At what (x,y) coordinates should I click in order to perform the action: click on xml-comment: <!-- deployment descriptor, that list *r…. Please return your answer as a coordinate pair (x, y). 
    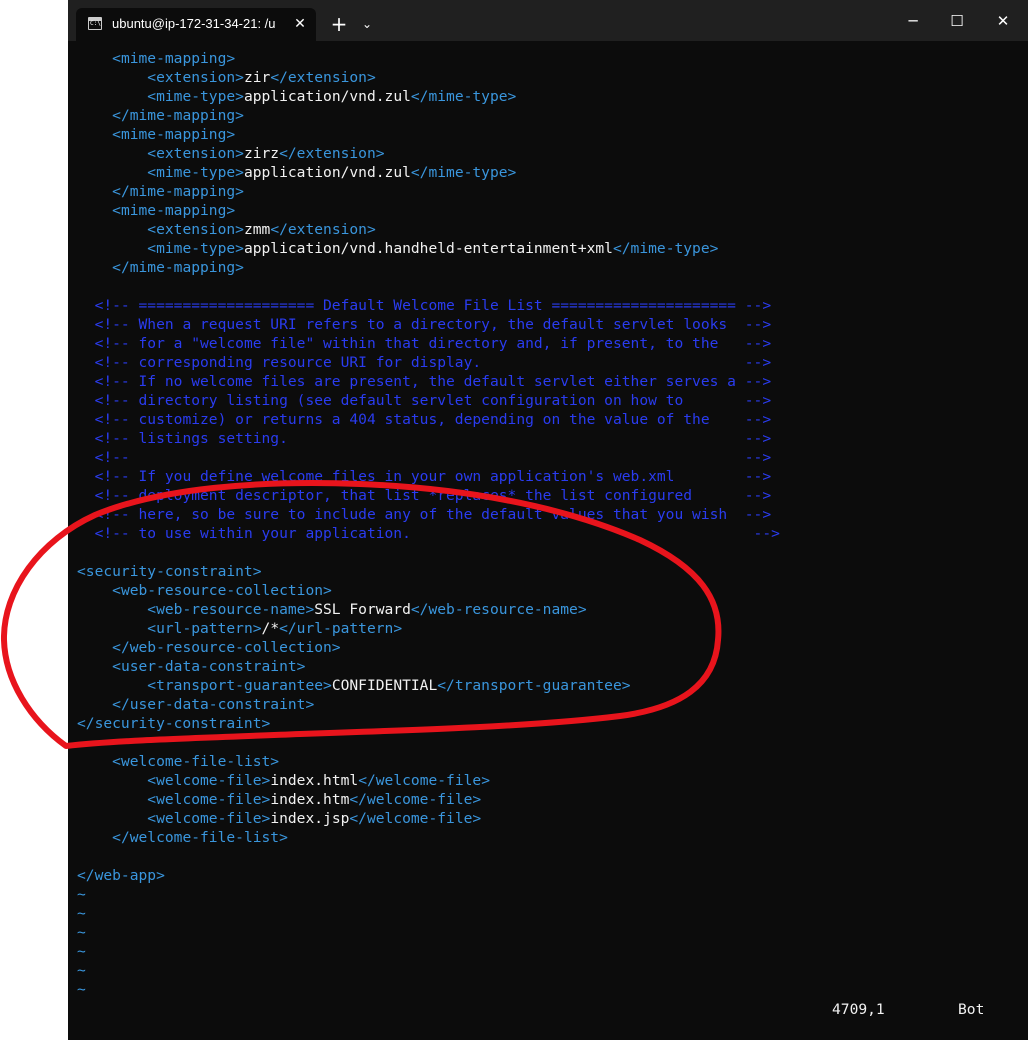
    Looking at the image, I should click on (433, 495).